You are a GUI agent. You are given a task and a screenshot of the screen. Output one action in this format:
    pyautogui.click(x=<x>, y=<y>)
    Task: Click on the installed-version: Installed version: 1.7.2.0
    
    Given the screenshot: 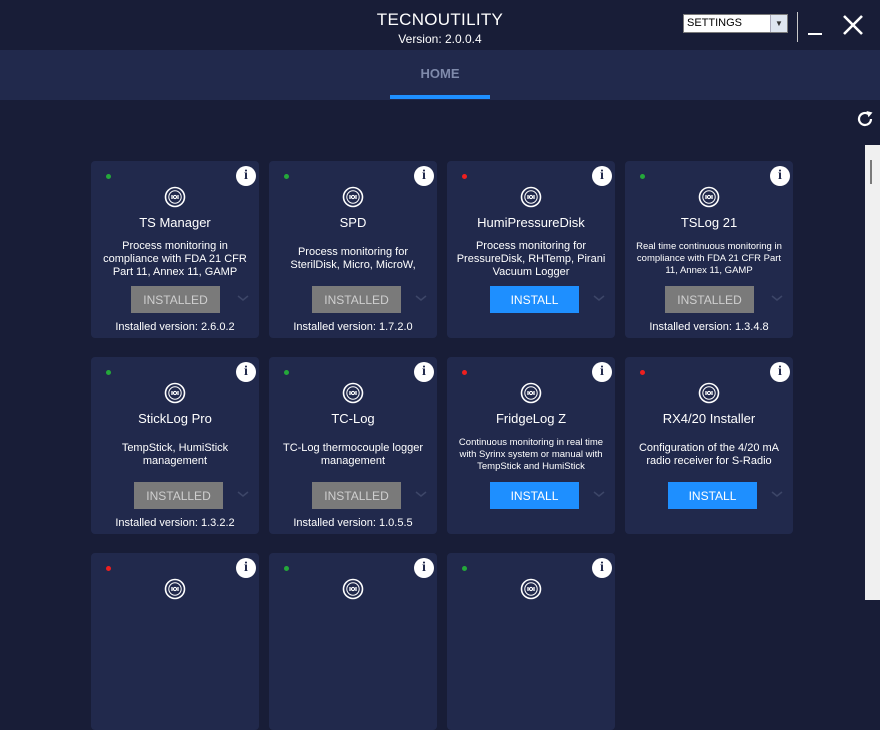 What is the action you would take?
    pyautogui.click(x=353, y=327)
    